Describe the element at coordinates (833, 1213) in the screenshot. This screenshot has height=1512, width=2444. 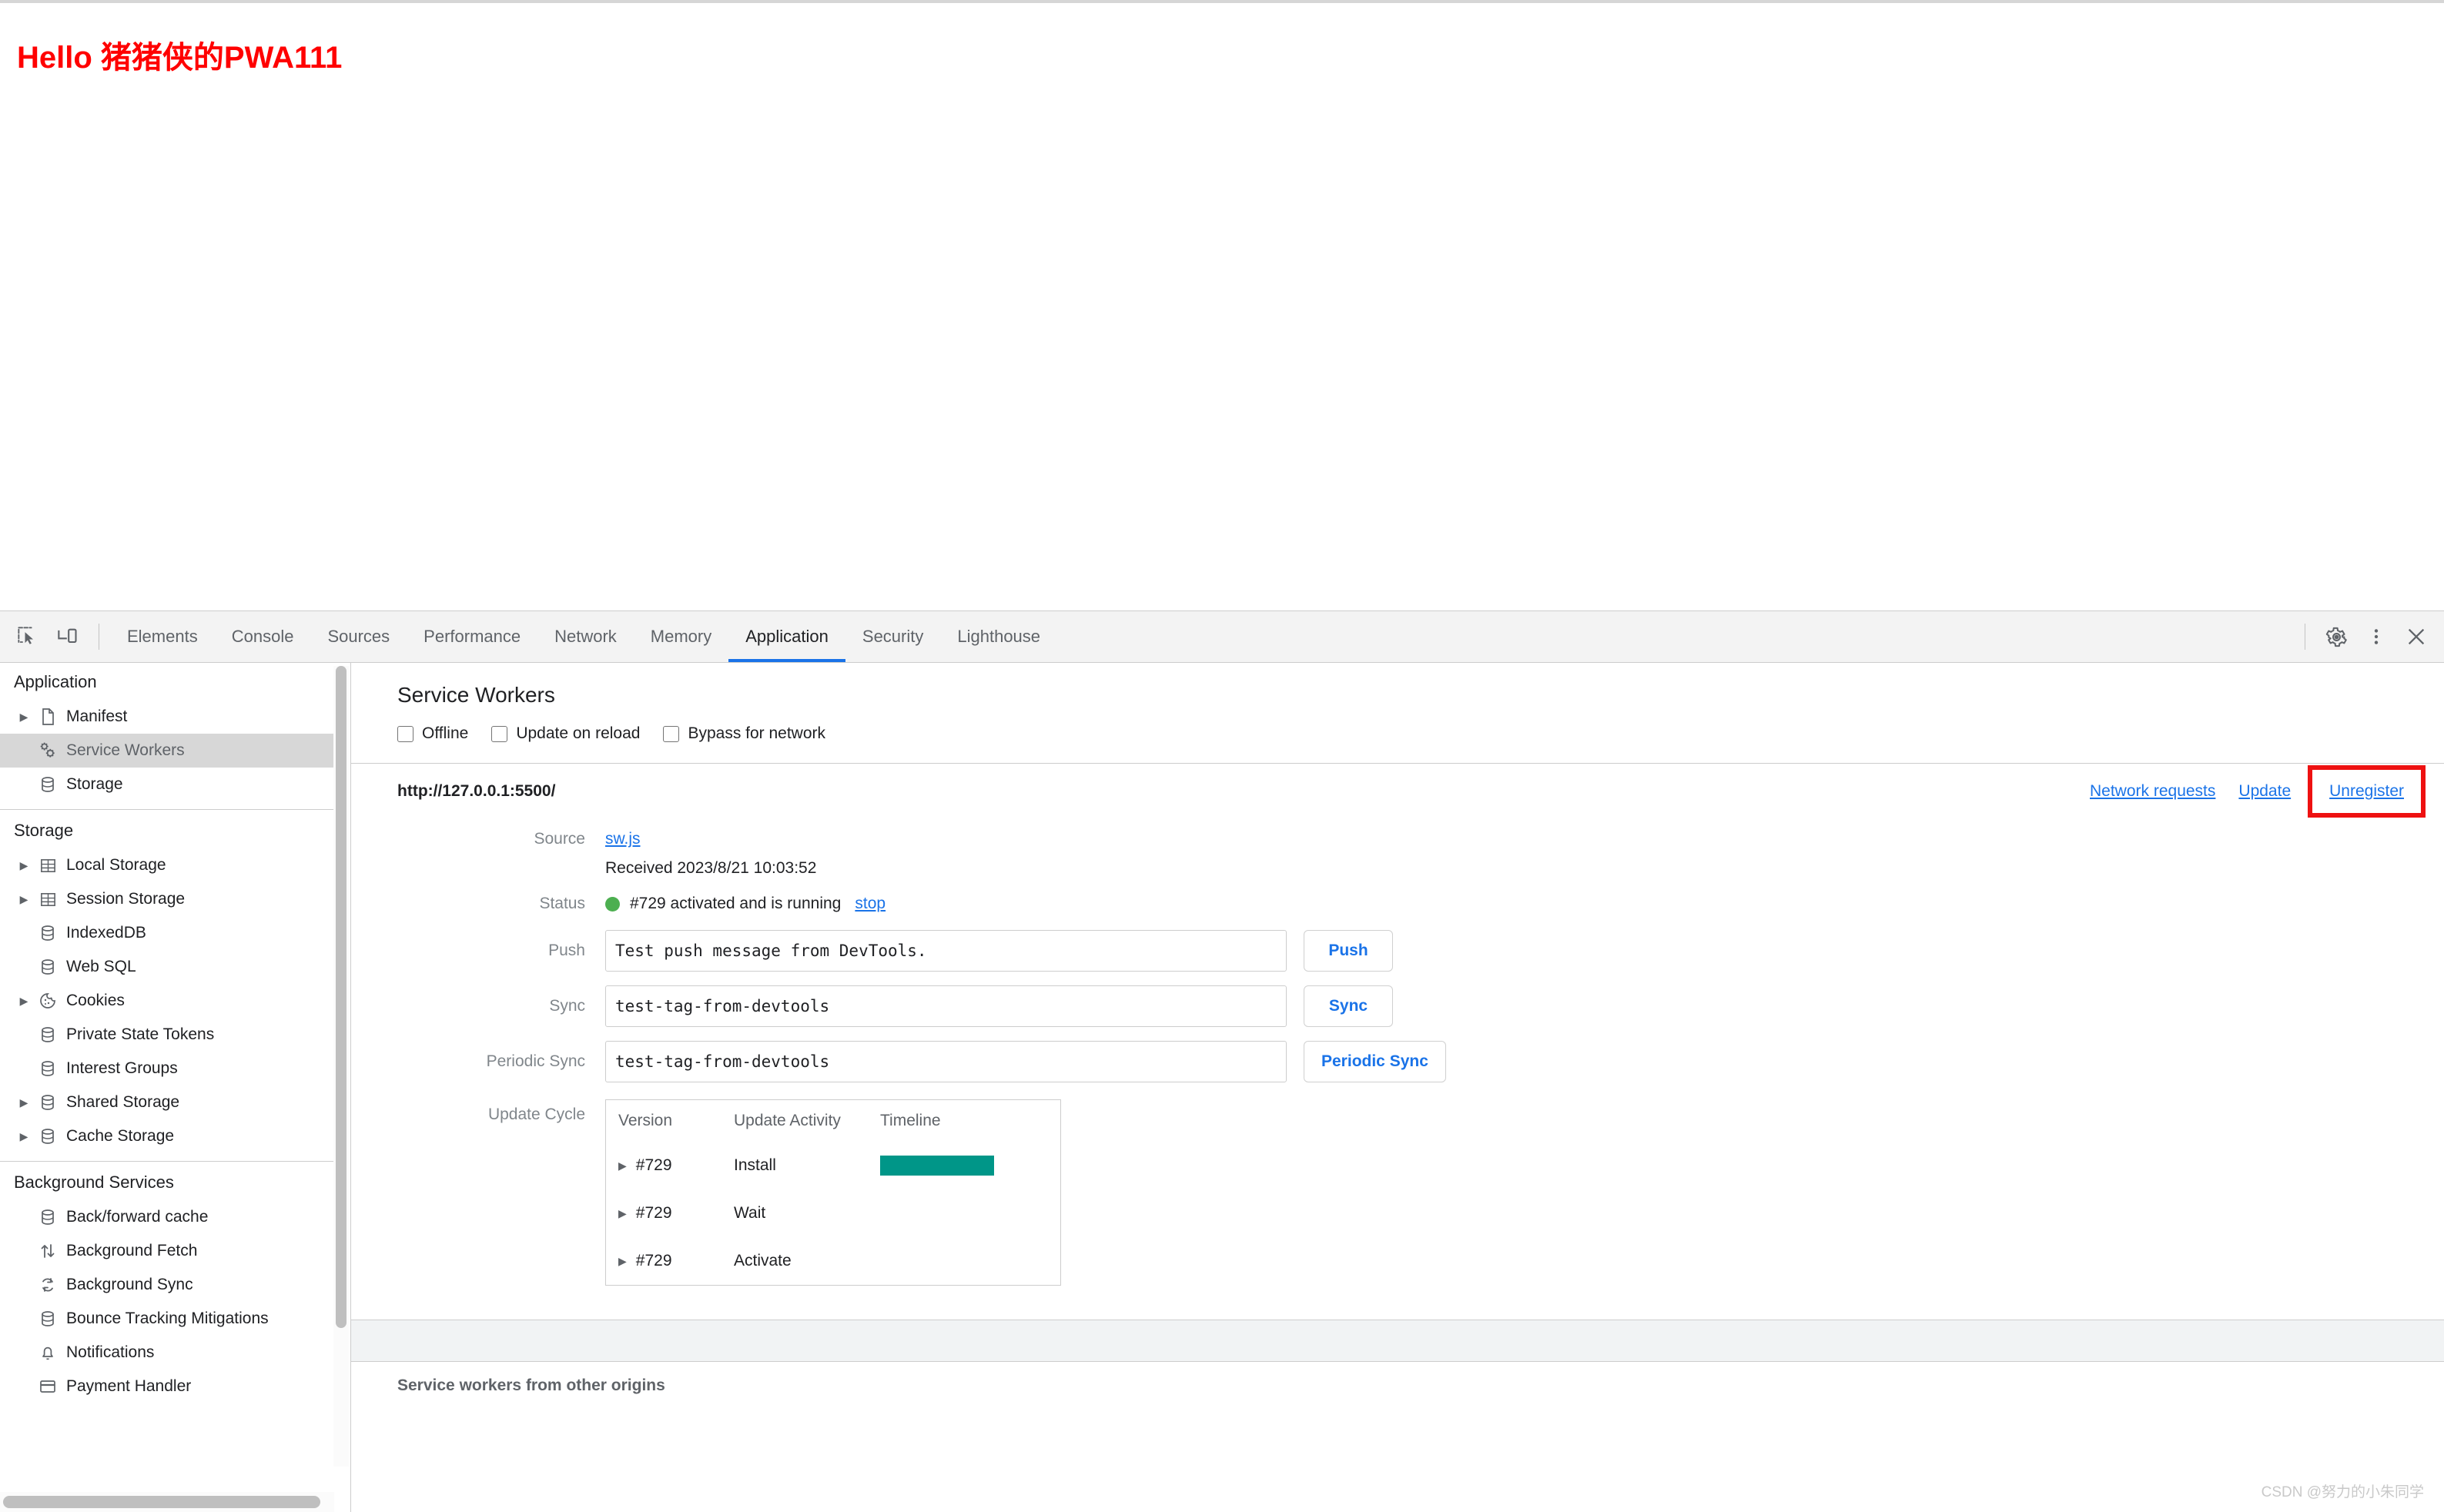
I see `table-row: ▶ #729 Wait` at that location.